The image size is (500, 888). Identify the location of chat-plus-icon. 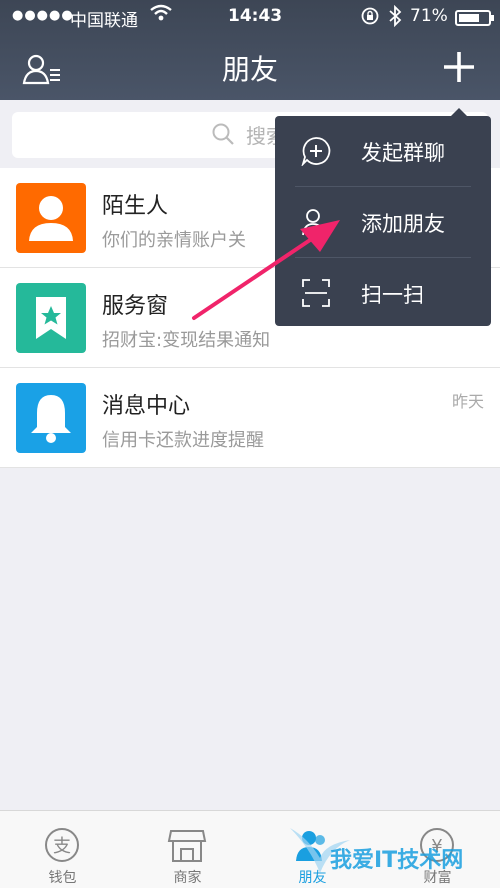
(316, 151).